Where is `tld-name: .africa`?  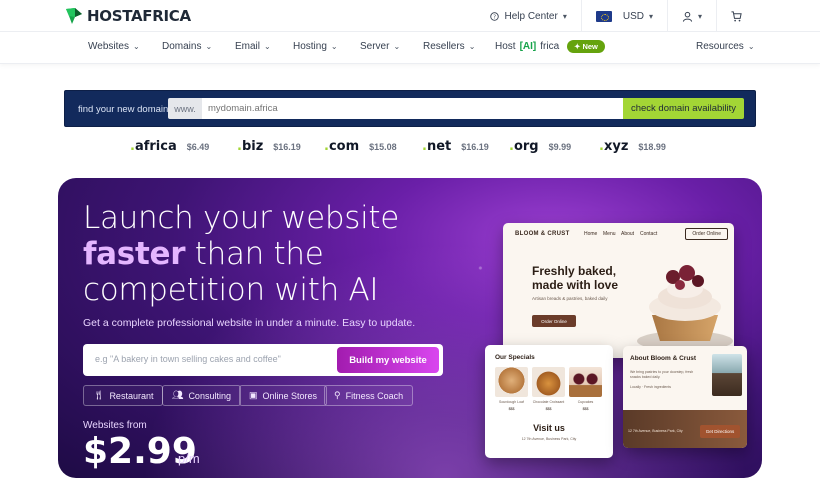
tld-name: .africa is located at coordinates (153, 146).